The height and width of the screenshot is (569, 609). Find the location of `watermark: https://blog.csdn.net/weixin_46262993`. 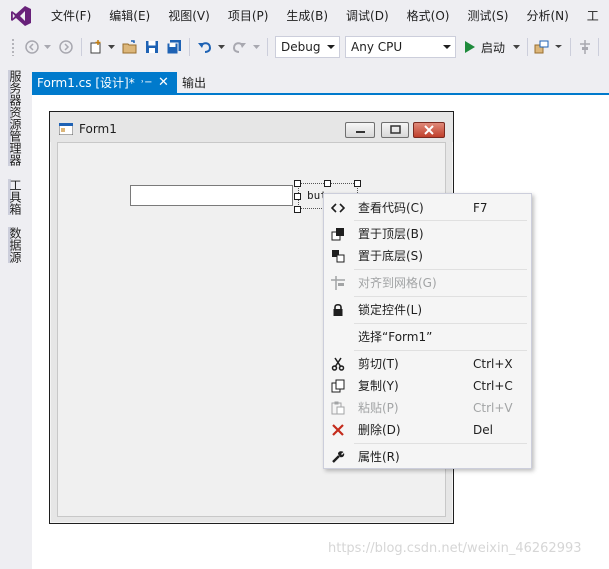

watermark: https://blog.csdn.net/weixin_46262993 is located at coordinates (455, 548).